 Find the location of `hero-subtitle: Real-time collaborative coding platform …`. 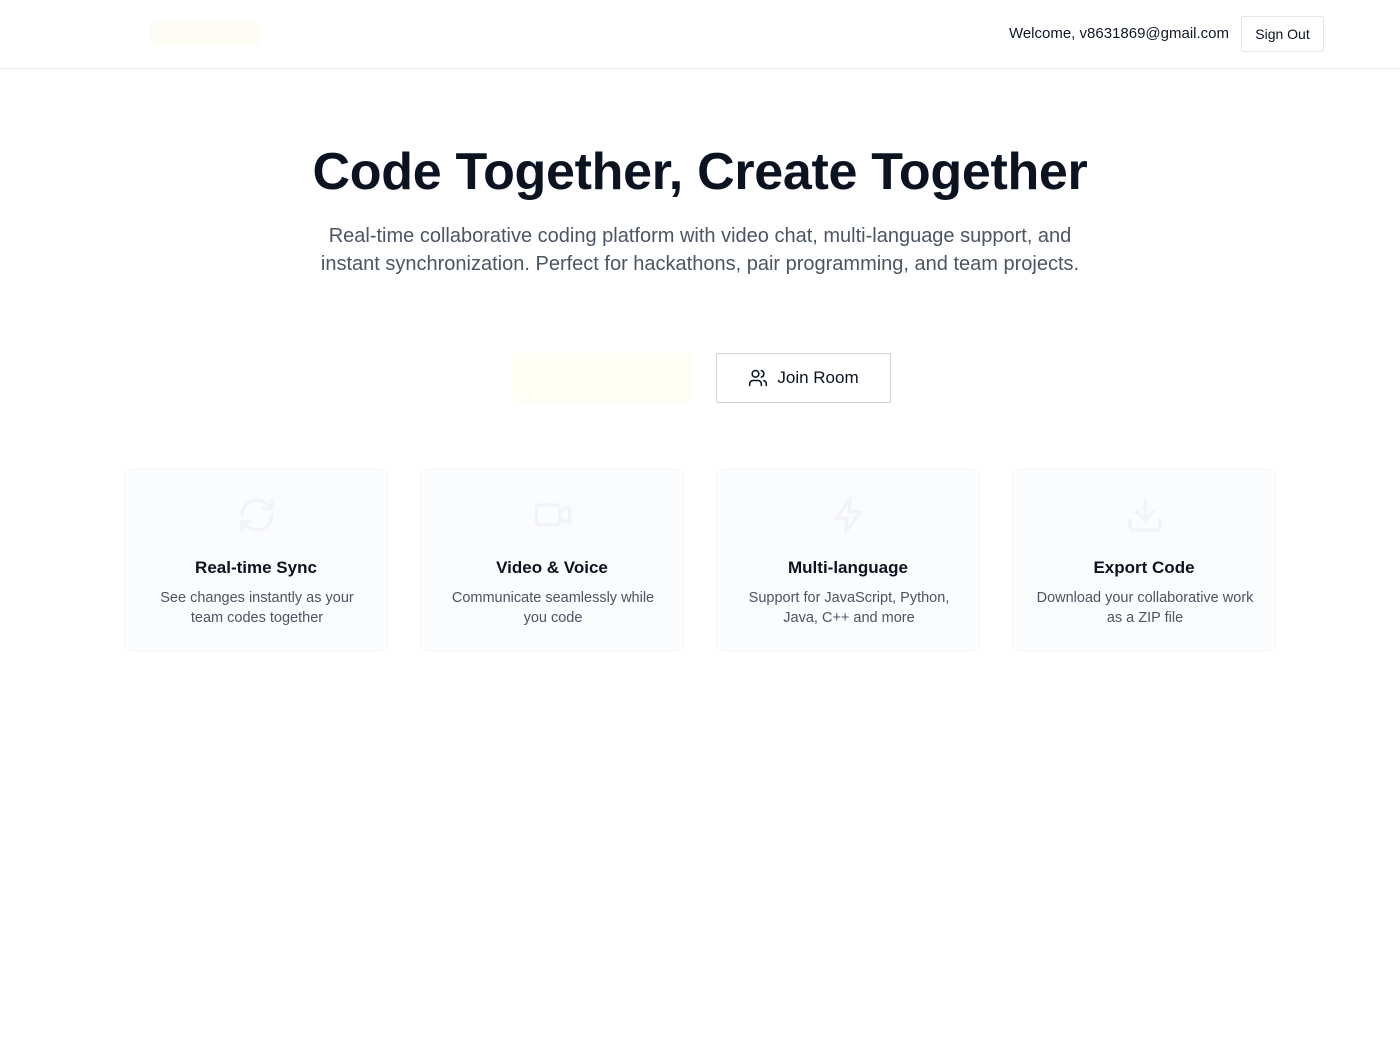

hero-subtitle: Real-time collaborative coding platform … is located at coordinates (700, 250).